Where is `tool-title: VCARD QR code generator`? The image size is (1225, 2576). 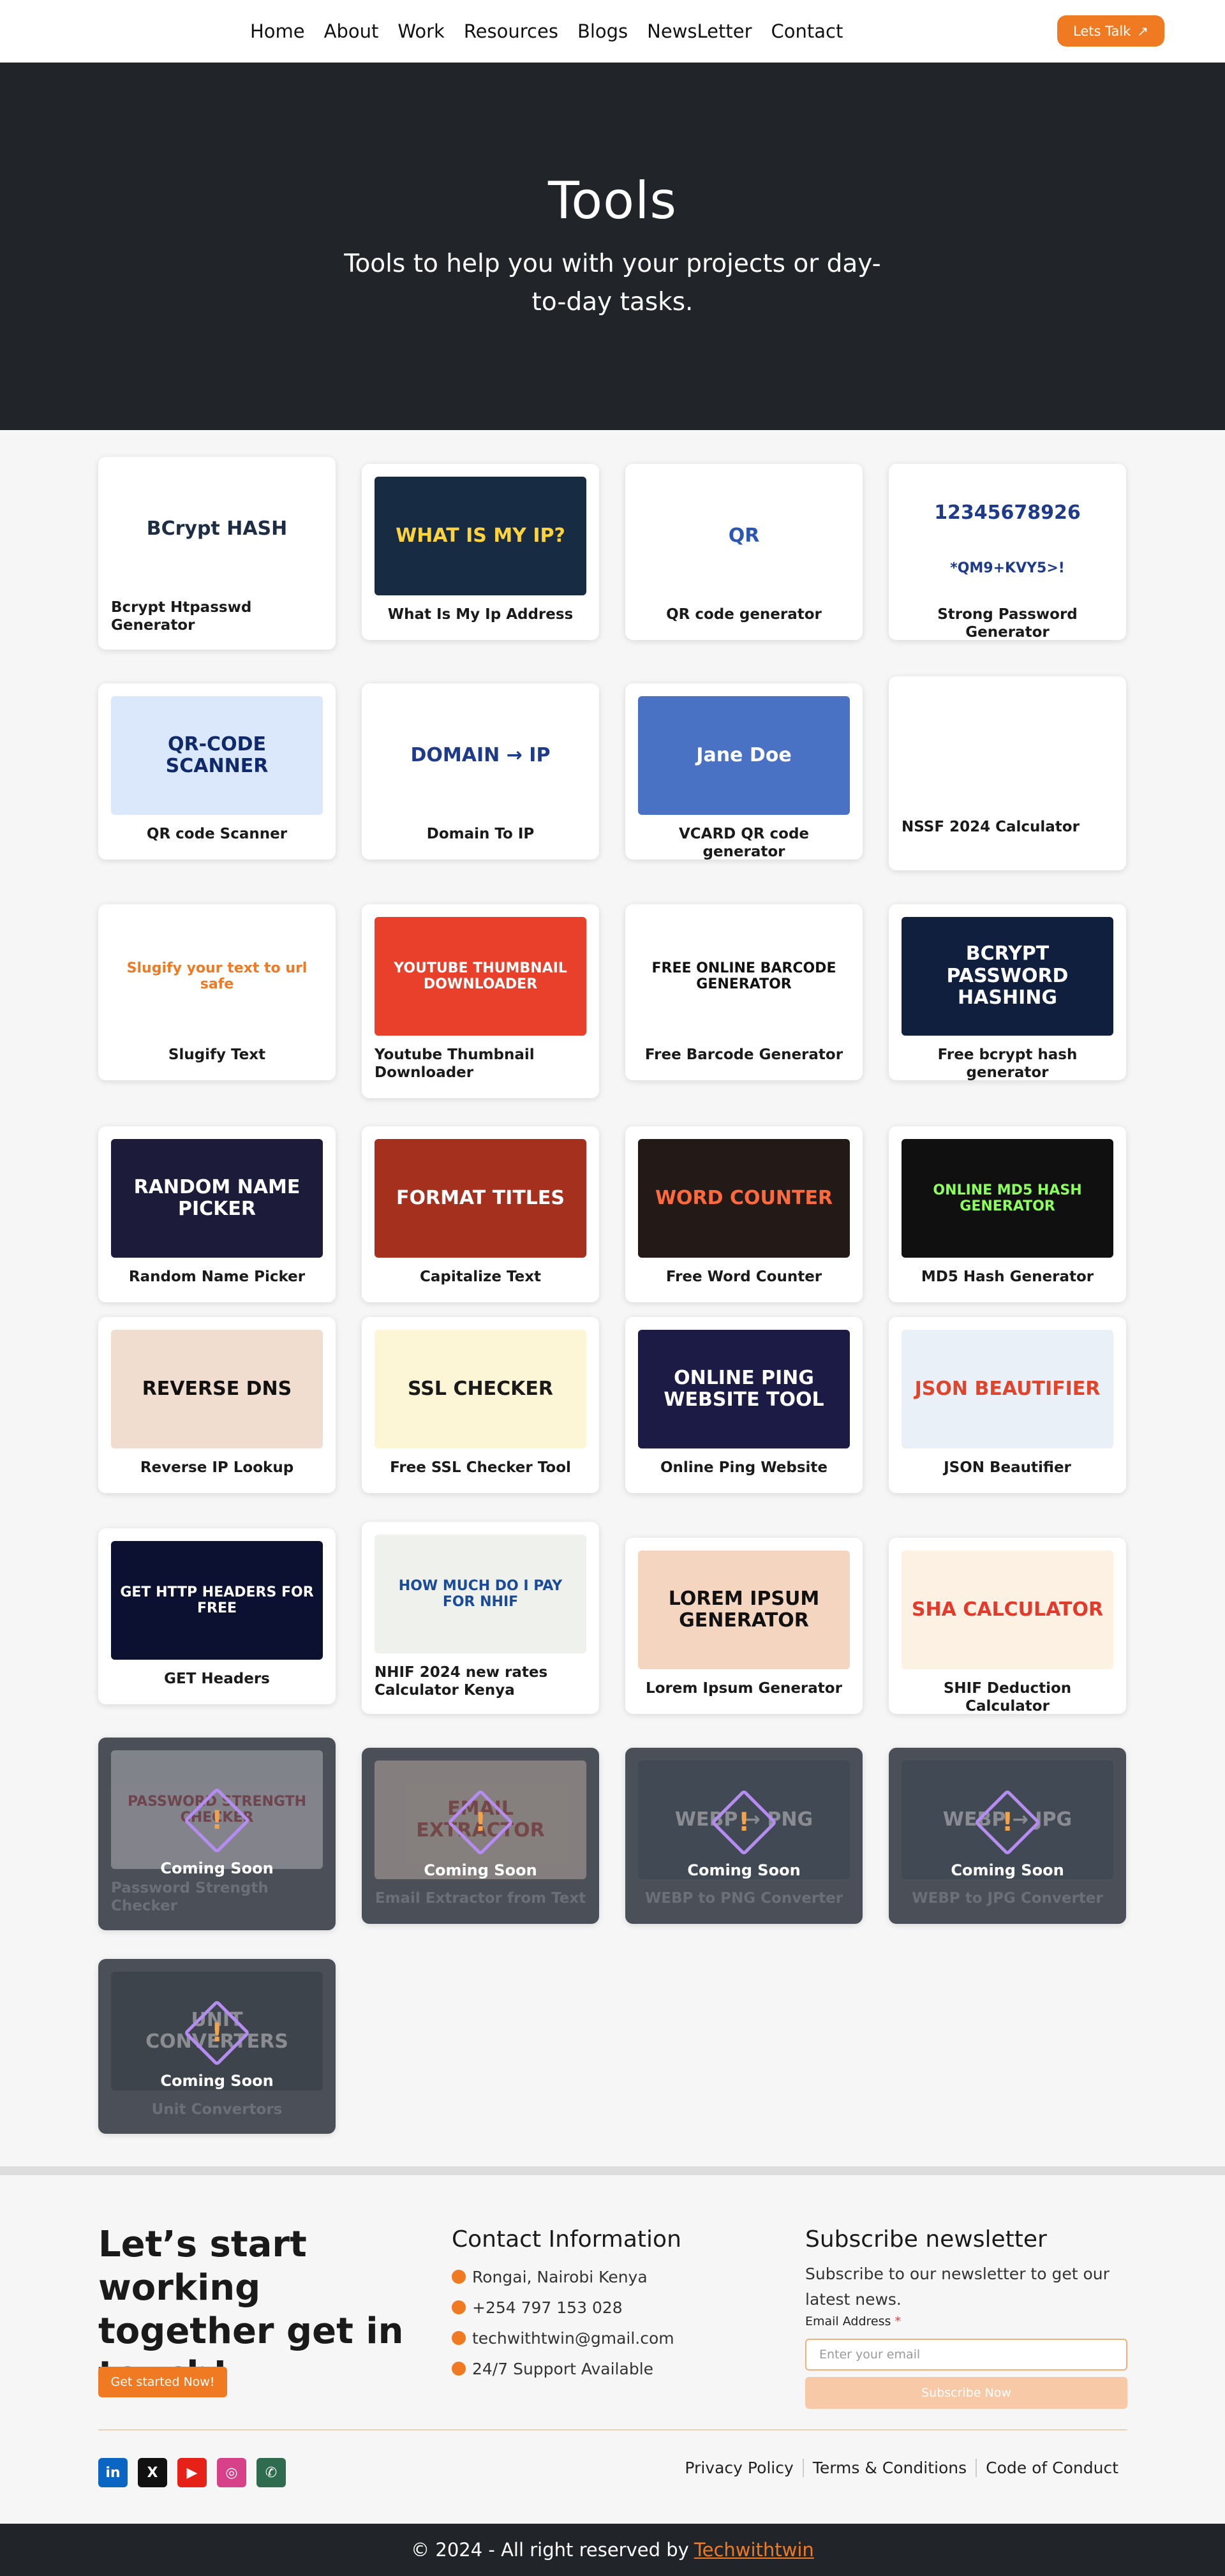
tool-title: VCARD QR code generator is located at coordinates (744, 843).